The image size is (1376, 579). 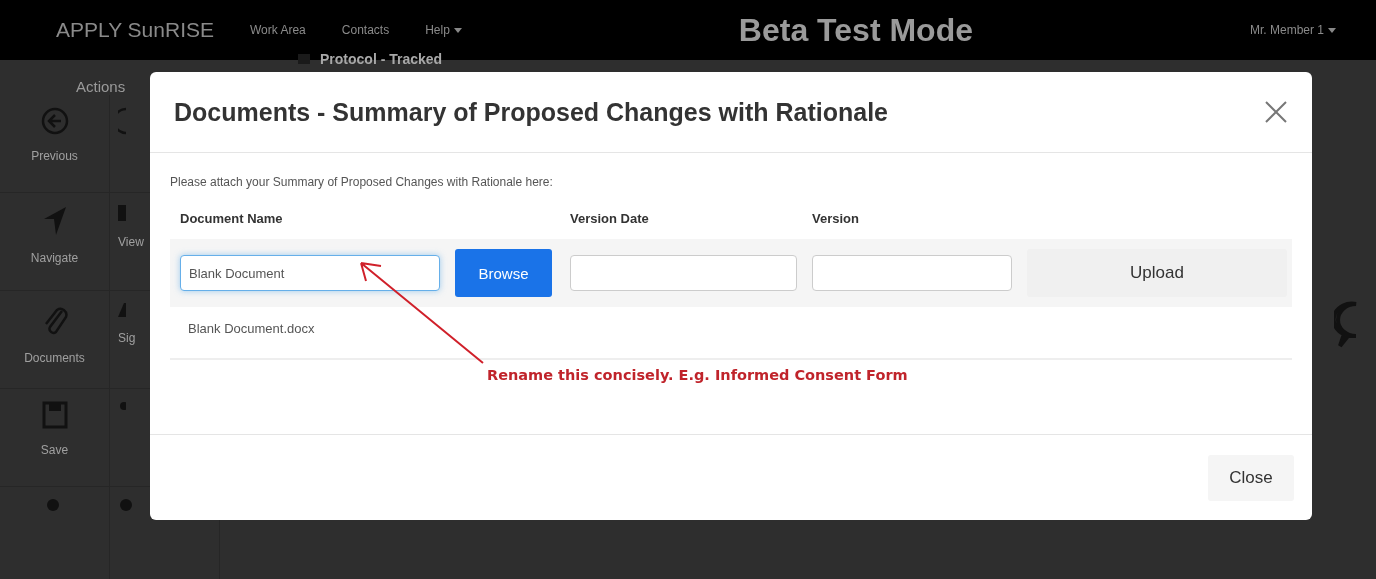 I want to click on column-header: Version Date, so click(x=610, y=219).